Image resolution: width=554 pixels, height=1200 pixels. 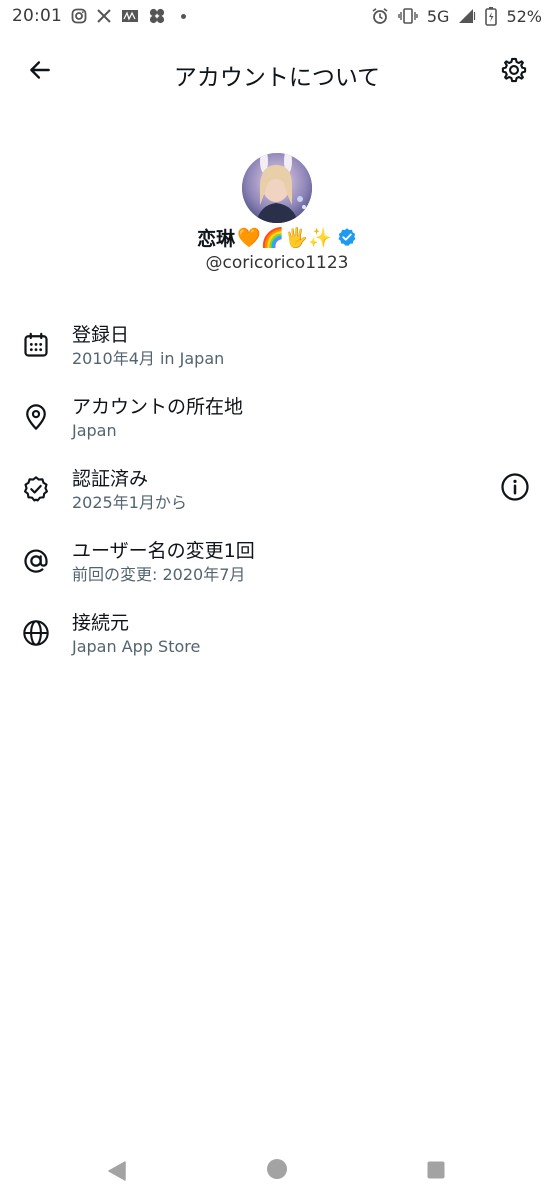 What do you see at coordinates (36, 489) in the screenshot?
I see `verified-check-icon` at bounding box center [36, 489].